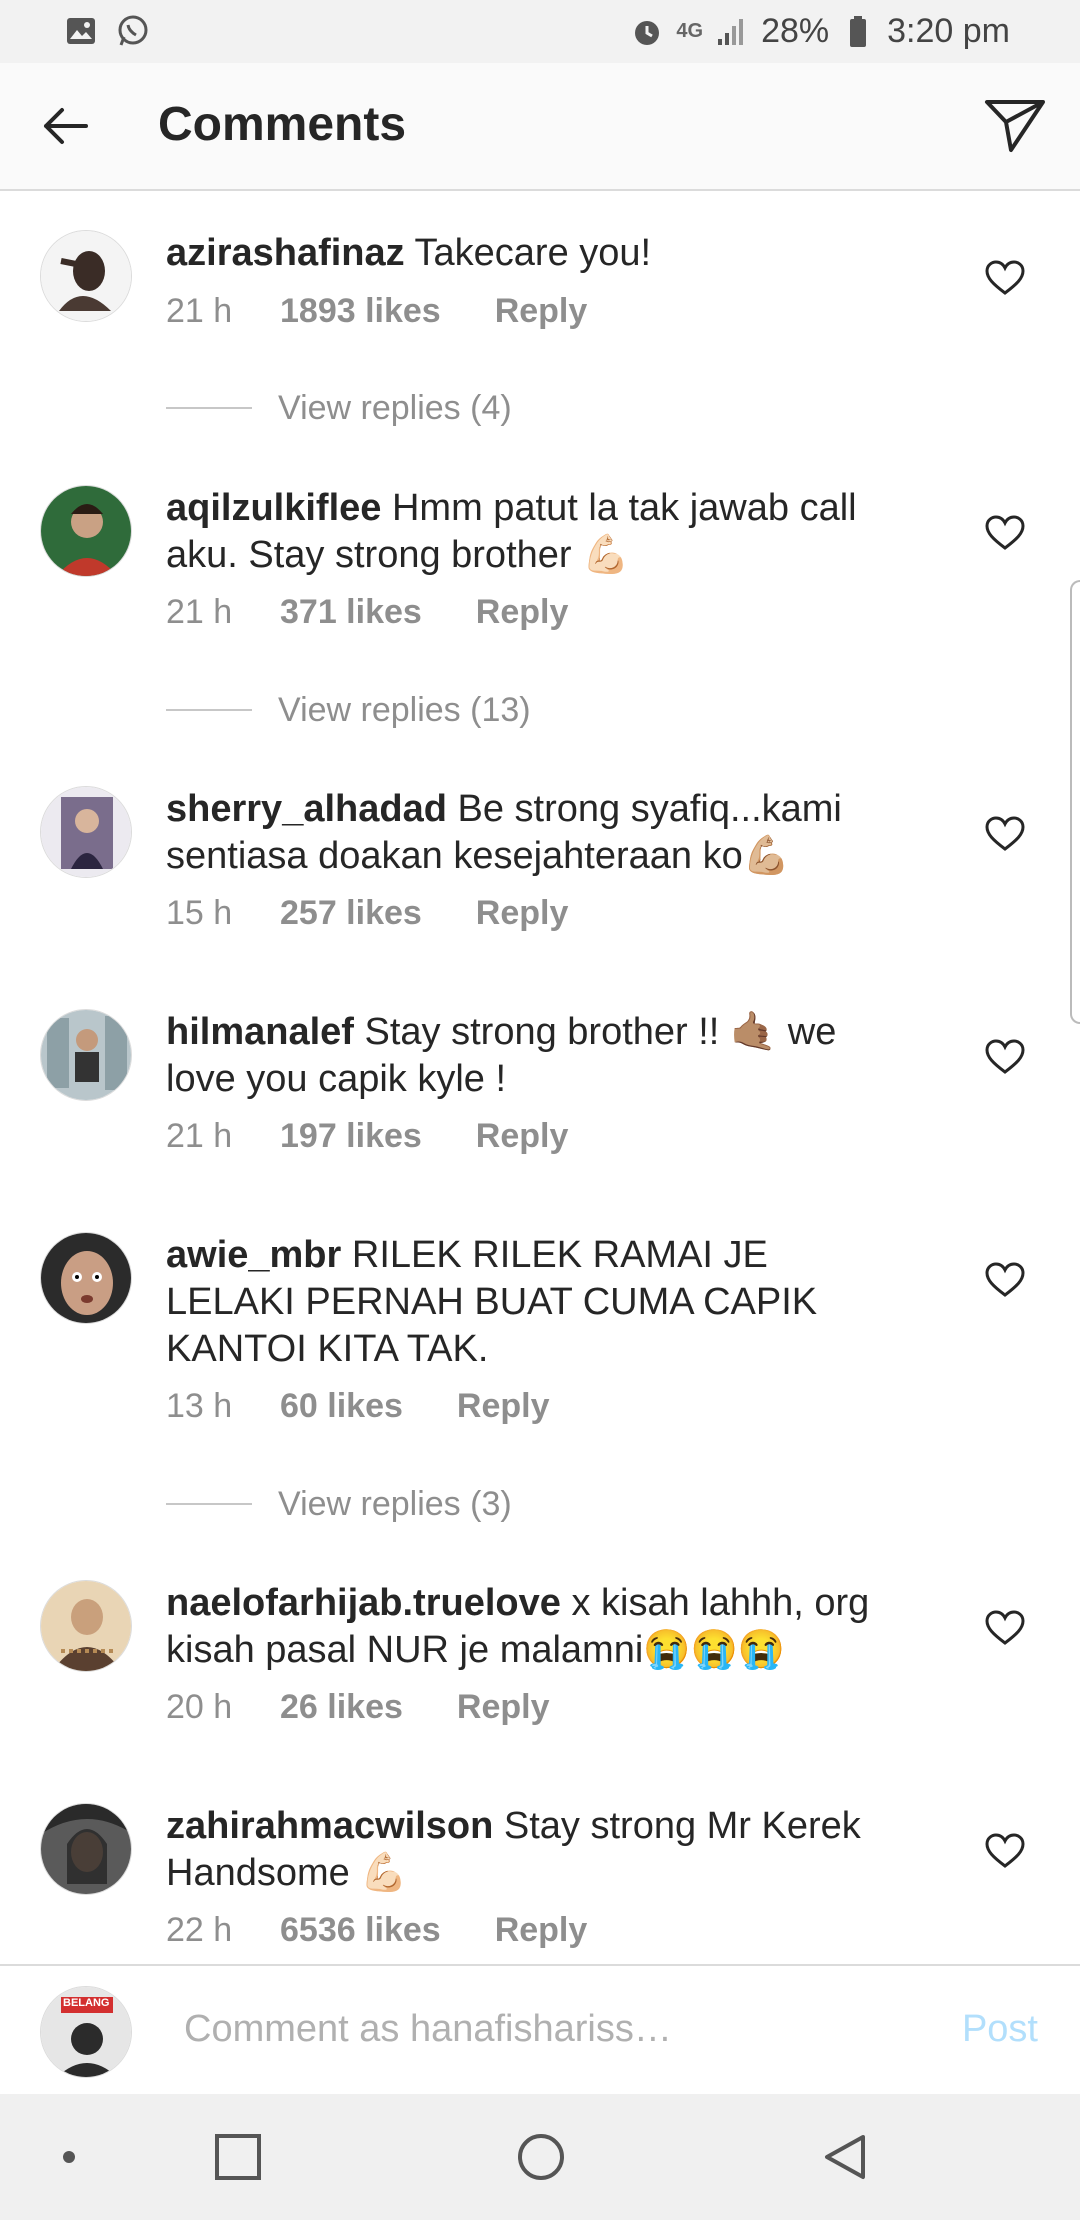 The width and height of the screenshot is (1080, 2220). What do you see at coordinates (341, 1707) in the screenshot?
I see `comment-likes: 26 likes` at bounding box center [341, 1707].